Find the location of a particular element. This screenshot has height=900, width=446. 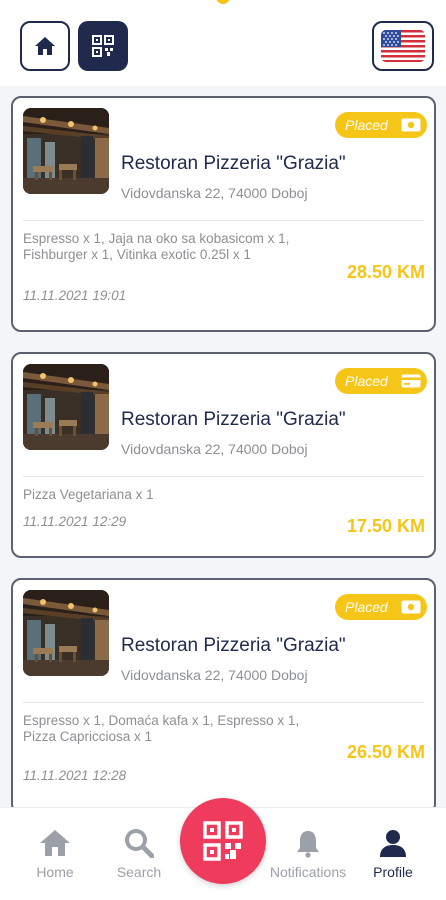

nav-search: Search is located at coordinates (139, 854).